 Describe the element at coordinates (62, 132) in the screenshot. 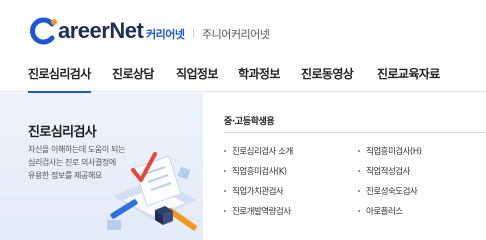

I see `panel-title: 진로심리검사` at that location.